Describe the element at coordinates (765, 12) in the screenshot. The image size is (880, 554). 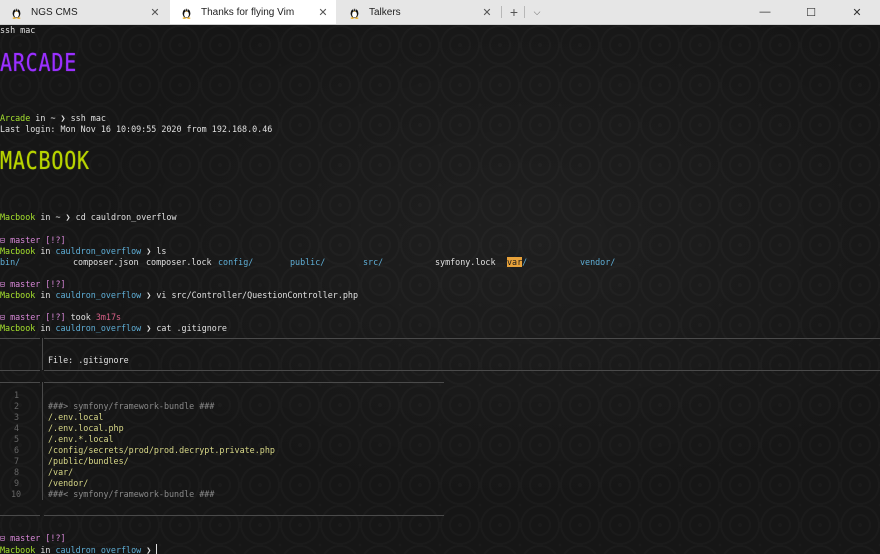
I see `minimize-button: —` at that location.